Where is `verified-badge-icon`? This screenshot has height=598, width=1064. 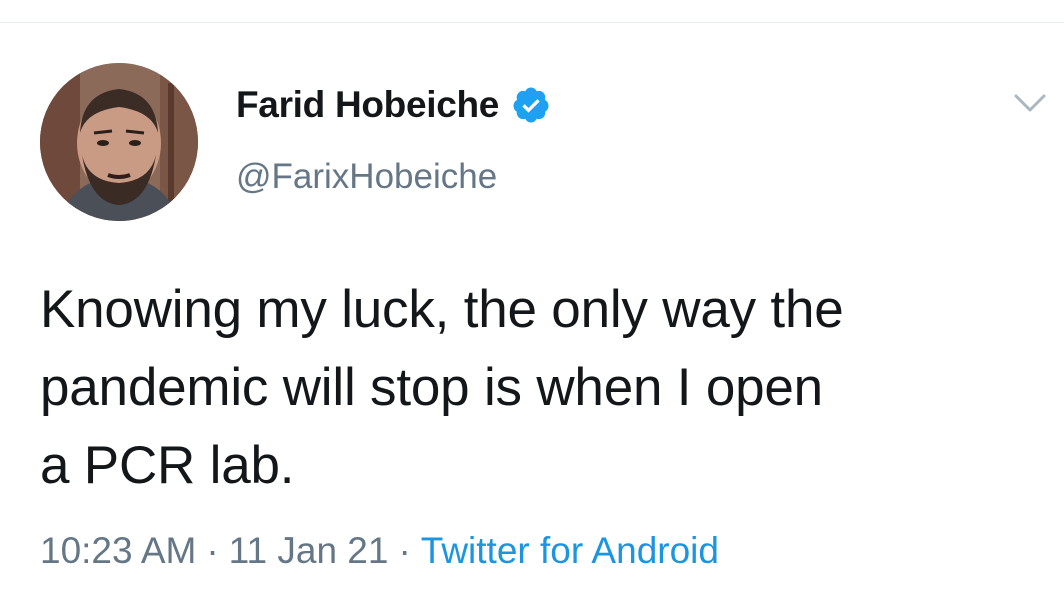
verified-badge-icon is located at coordinates (531, 105).